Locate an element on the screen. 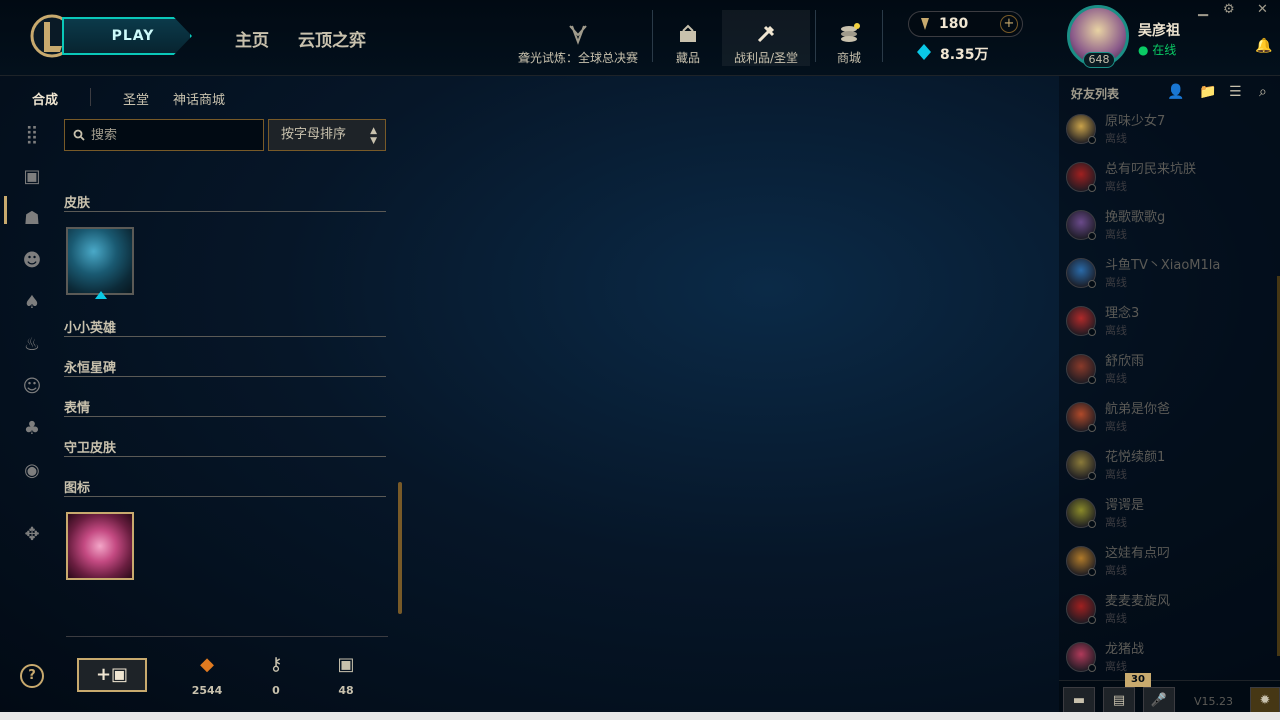 The height and width of the screenshot is (720, 1280). friend-row: 这娃有点叼 离线 is located at coordinates (1164, 566).